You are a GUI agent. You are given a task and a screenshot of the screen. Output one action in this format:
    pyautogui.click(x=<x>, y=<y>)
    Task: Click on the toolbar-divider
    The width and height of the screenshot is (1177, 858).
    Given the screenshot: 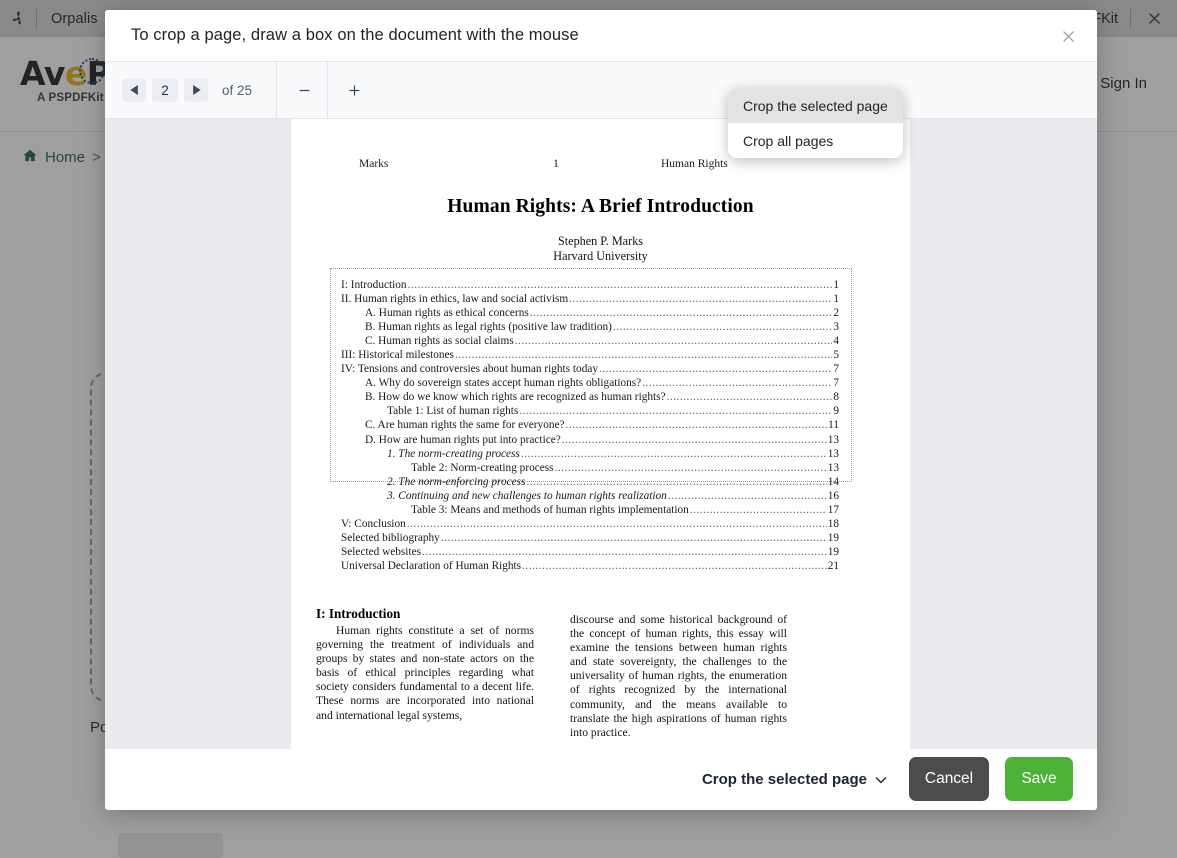 What is the action you would take?
    pyautogui.click(x=277, y=90)
    